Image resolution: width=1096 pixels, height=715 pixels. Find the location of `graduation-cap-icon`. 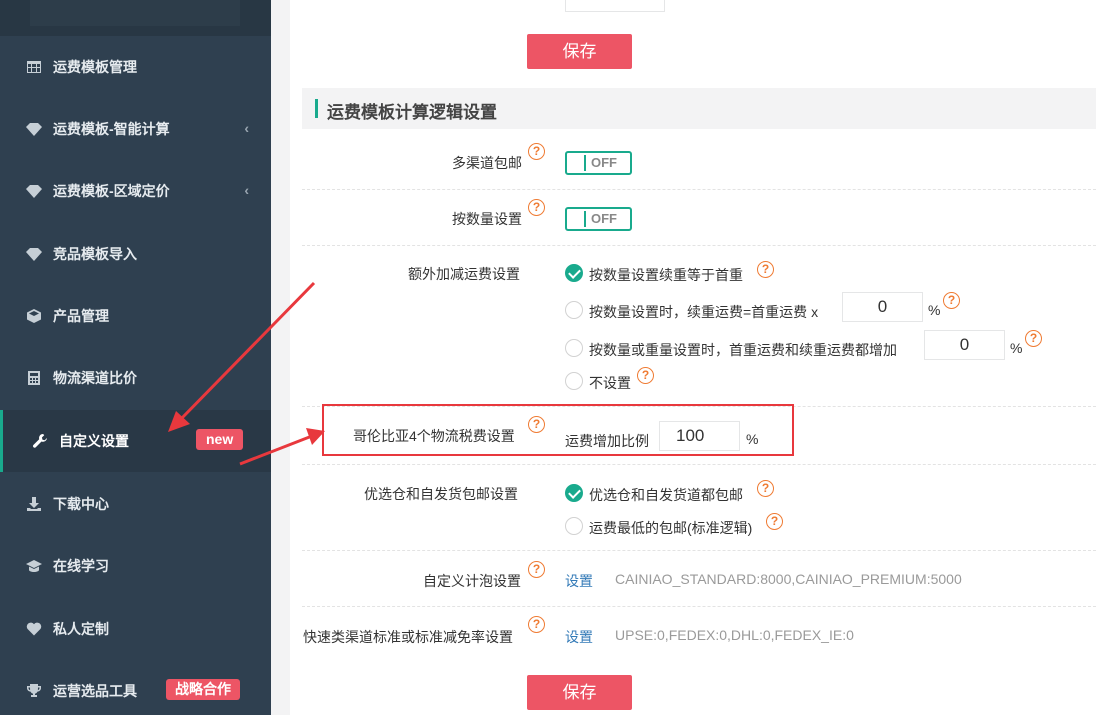

graduation-cap-icon is located at coordinates (34, 566).